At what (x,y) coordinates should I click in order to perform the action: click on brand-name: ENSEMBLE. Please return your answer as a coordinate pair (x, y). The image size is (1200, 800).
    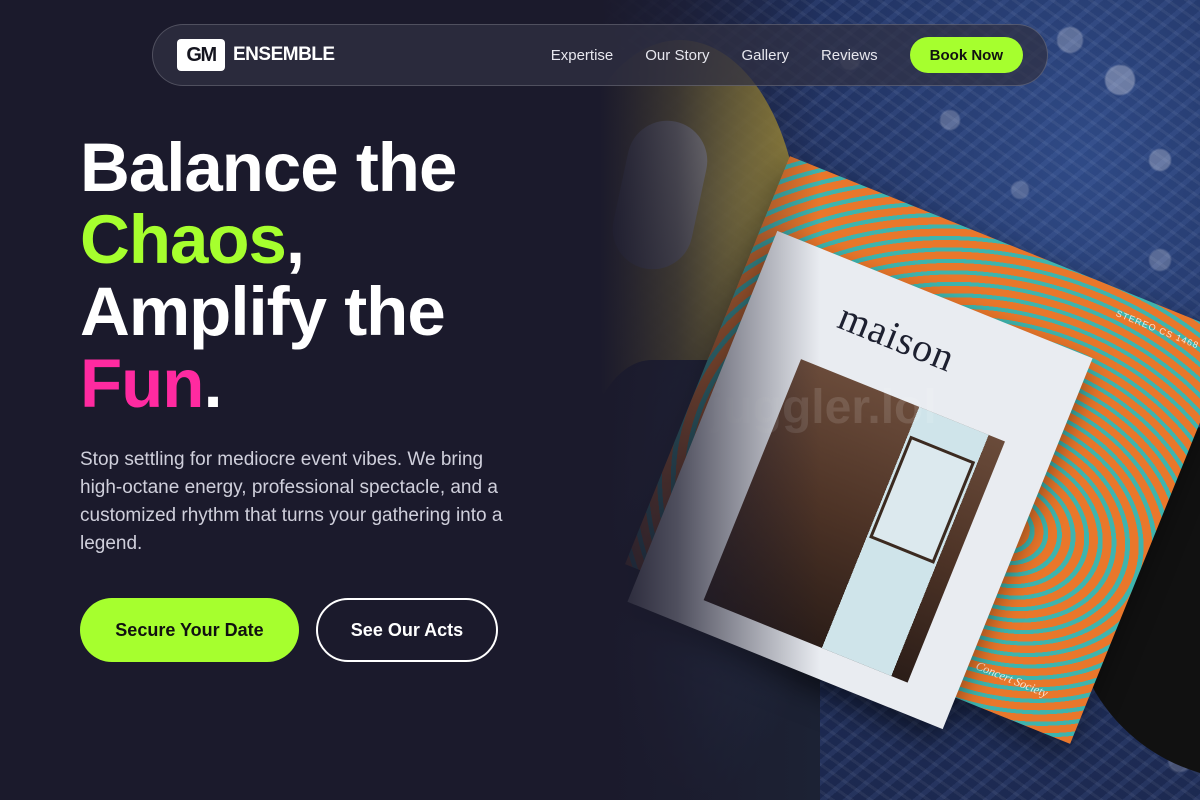
    Looking at the image, I should click on (284, 54).